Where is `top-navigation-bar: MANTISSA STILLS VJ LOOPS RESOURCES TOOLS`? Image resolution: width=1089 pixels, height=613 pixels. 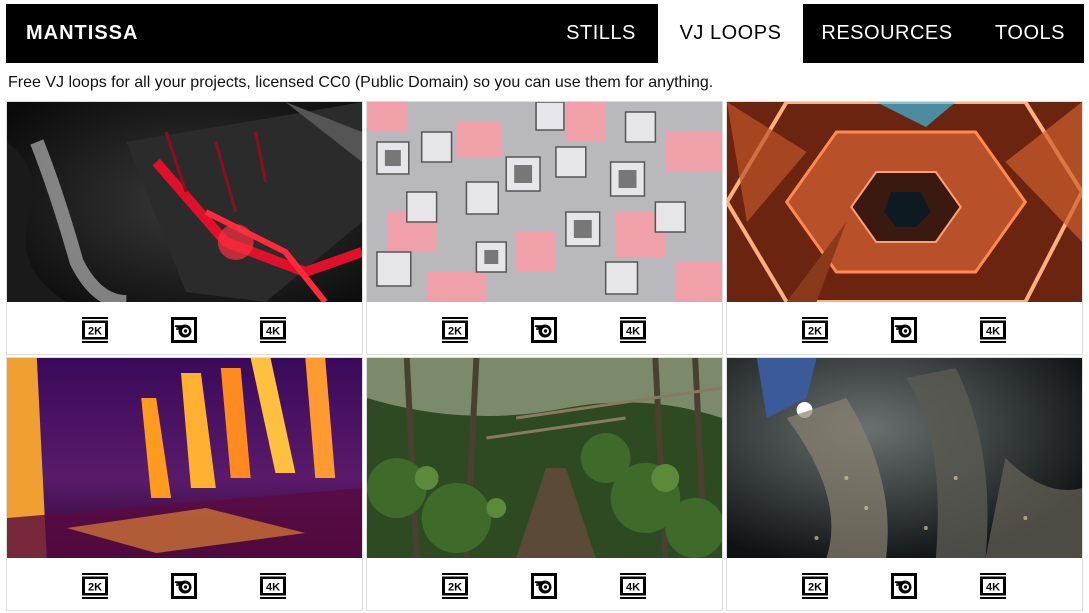
top-navigation-bar: MANTISSA STILLS VJ LOOPS RESOURCES TOOLS is located at coordinates (545, 33).